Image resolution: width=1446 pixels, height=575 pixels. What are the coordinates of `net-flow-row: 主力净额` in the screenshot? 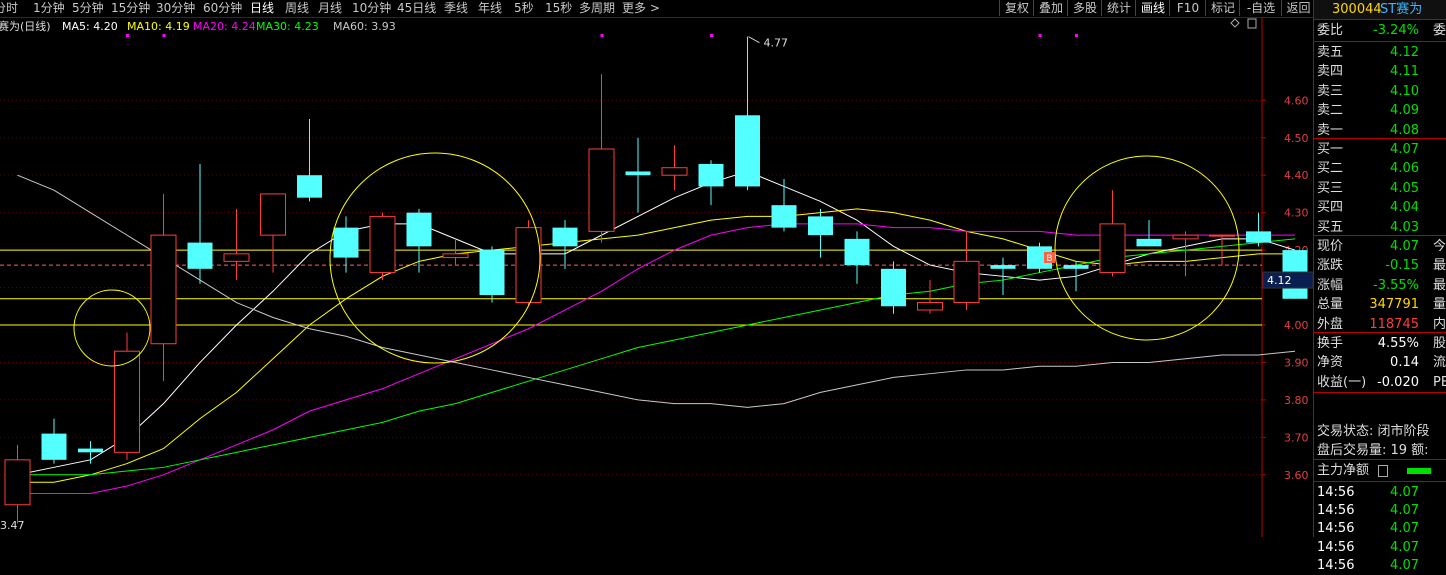 It's located at (1380, 470).